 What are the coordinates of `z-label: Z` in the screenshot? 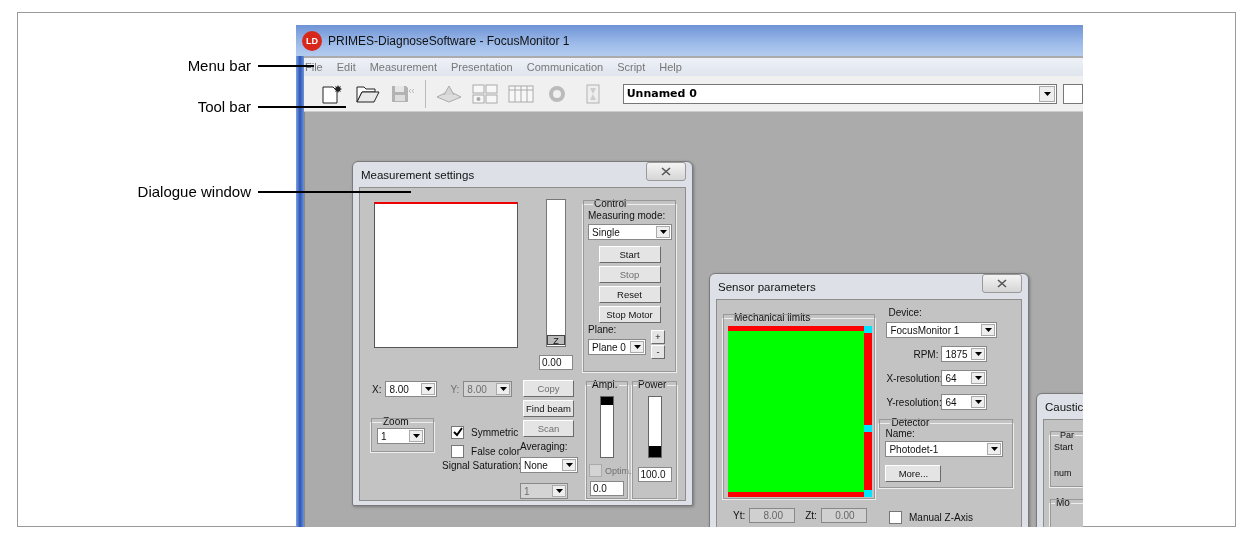 It's located at (556, 340).